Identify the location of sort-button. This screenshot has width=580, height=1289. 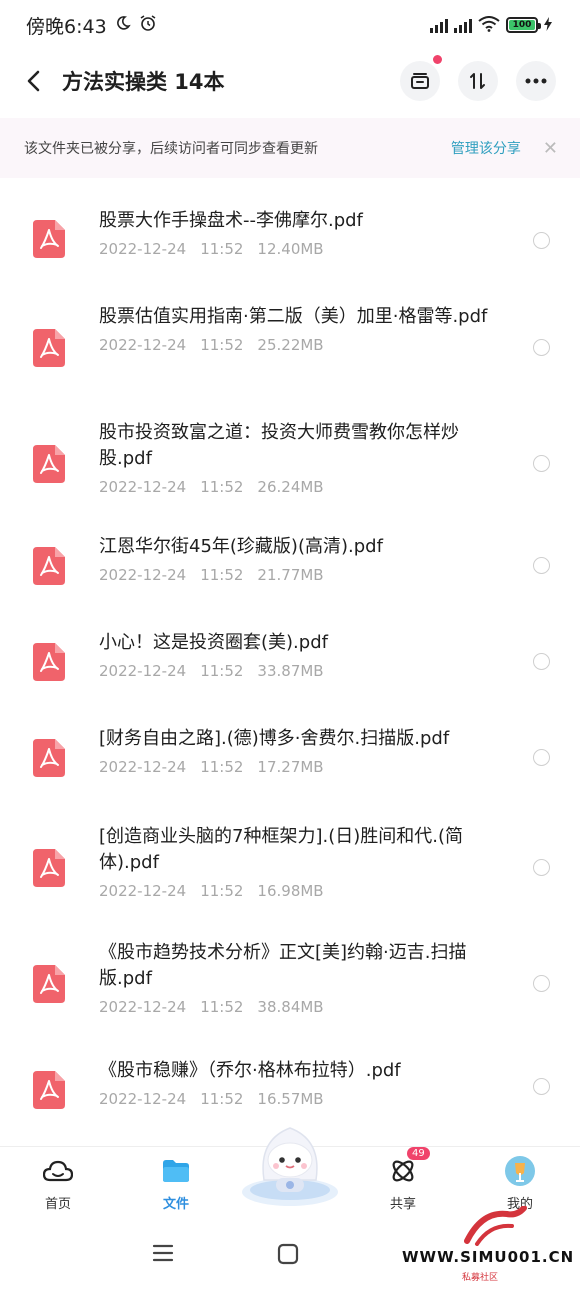
(478, 81).